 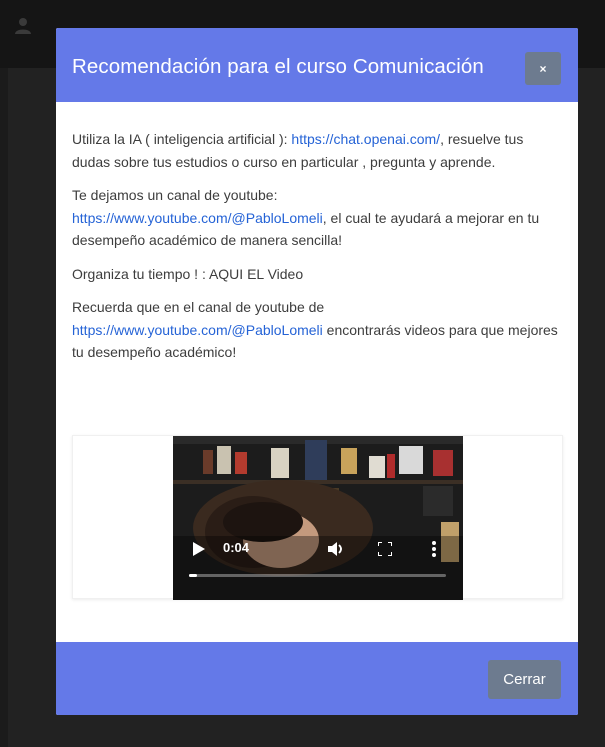 What do you see at coordinates (23, 26) in the screenshot?
I see `user-icon` at bounding box center [23, 26].